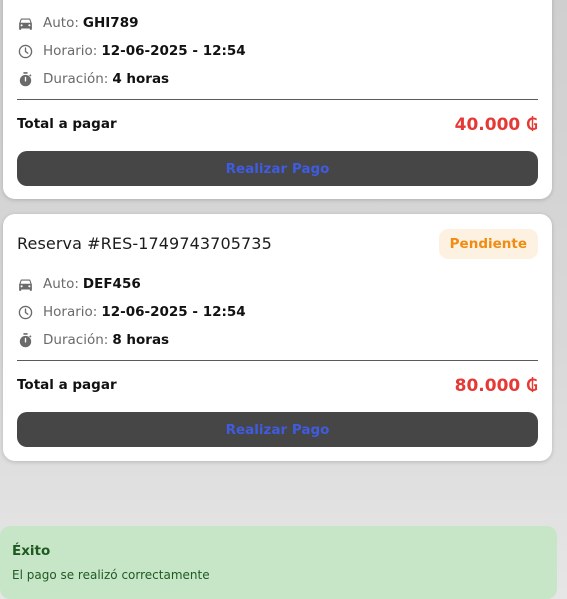  What do you see at coordinates (496, 386) in the screenshot?
I see `total-amount: 80.000 ₲` at bounding box center [496, 386].